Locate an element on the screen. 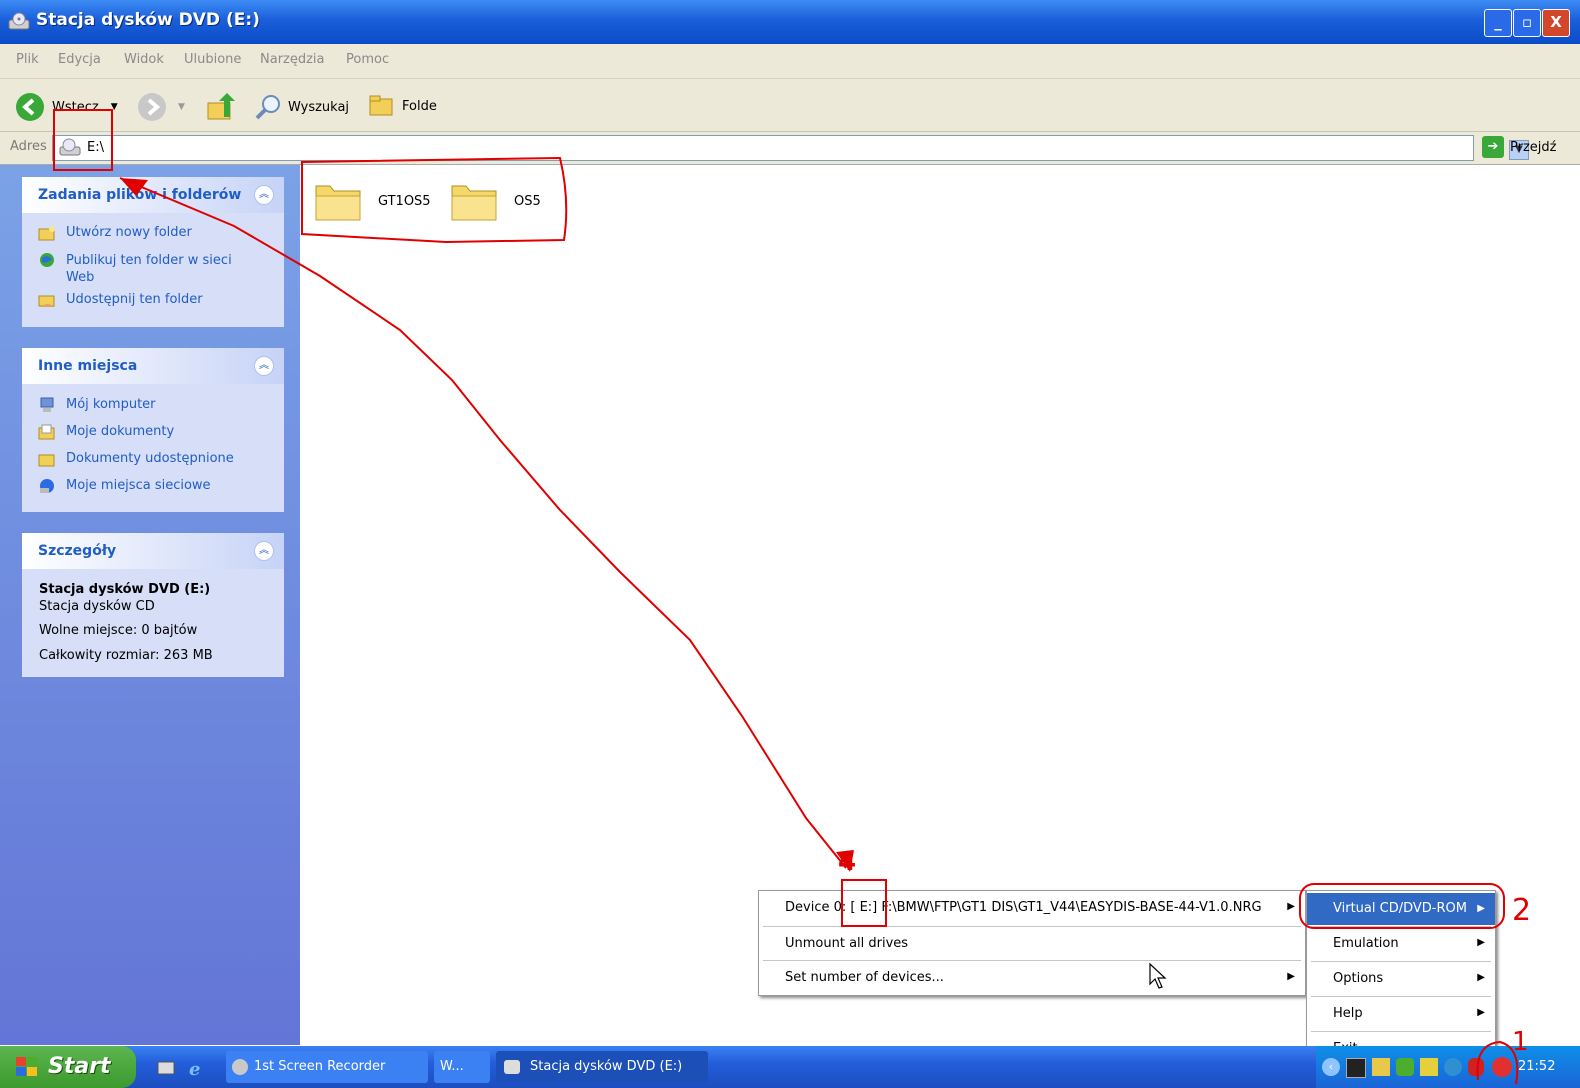  shared-documents-icon is located at coordinates (46, 460).